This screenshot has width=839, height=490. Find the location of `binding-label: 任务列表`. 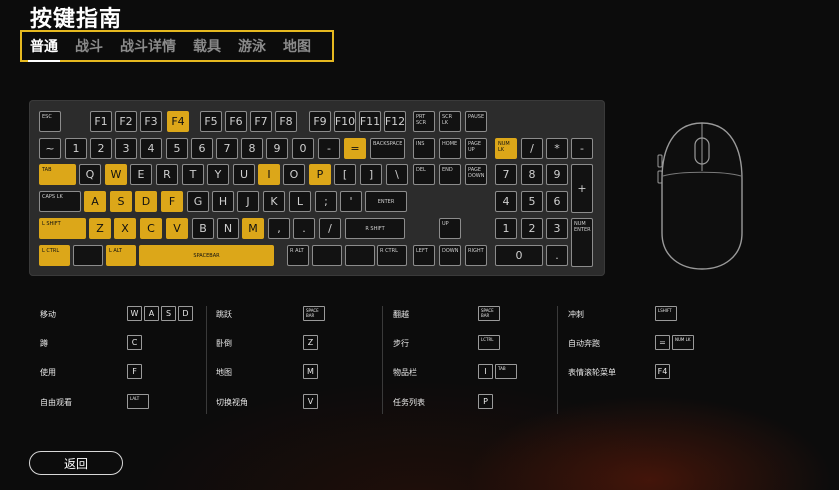

binding-label: 任务列表 is located at coordinates (409, 402).